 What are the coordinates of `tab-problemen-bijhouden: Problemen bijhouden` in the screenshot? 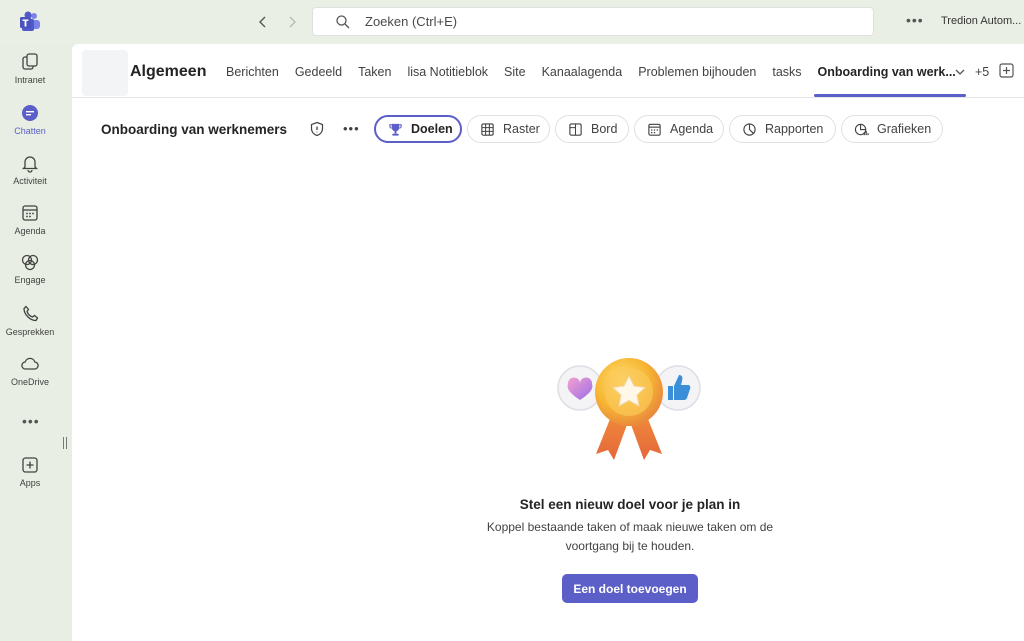 It's located at (697, 72).